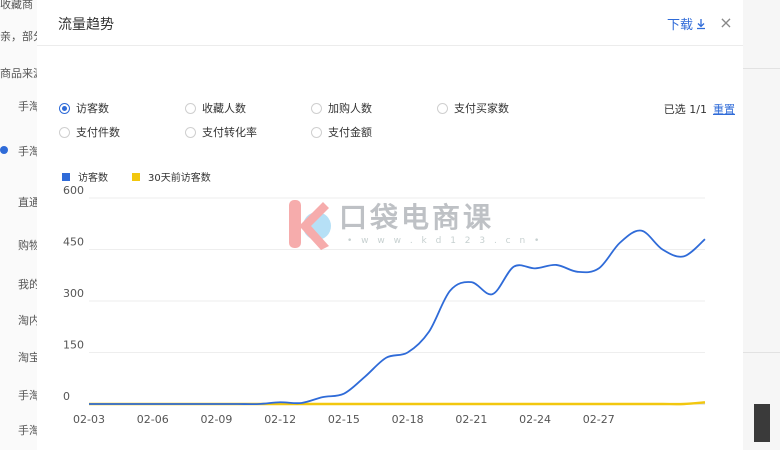  What do you see at coordinates (445, 241) in the screenshot?
I see `watermark-url: • w w w . k d 1 2 3 . c n •` at bounding box center [445, 241].